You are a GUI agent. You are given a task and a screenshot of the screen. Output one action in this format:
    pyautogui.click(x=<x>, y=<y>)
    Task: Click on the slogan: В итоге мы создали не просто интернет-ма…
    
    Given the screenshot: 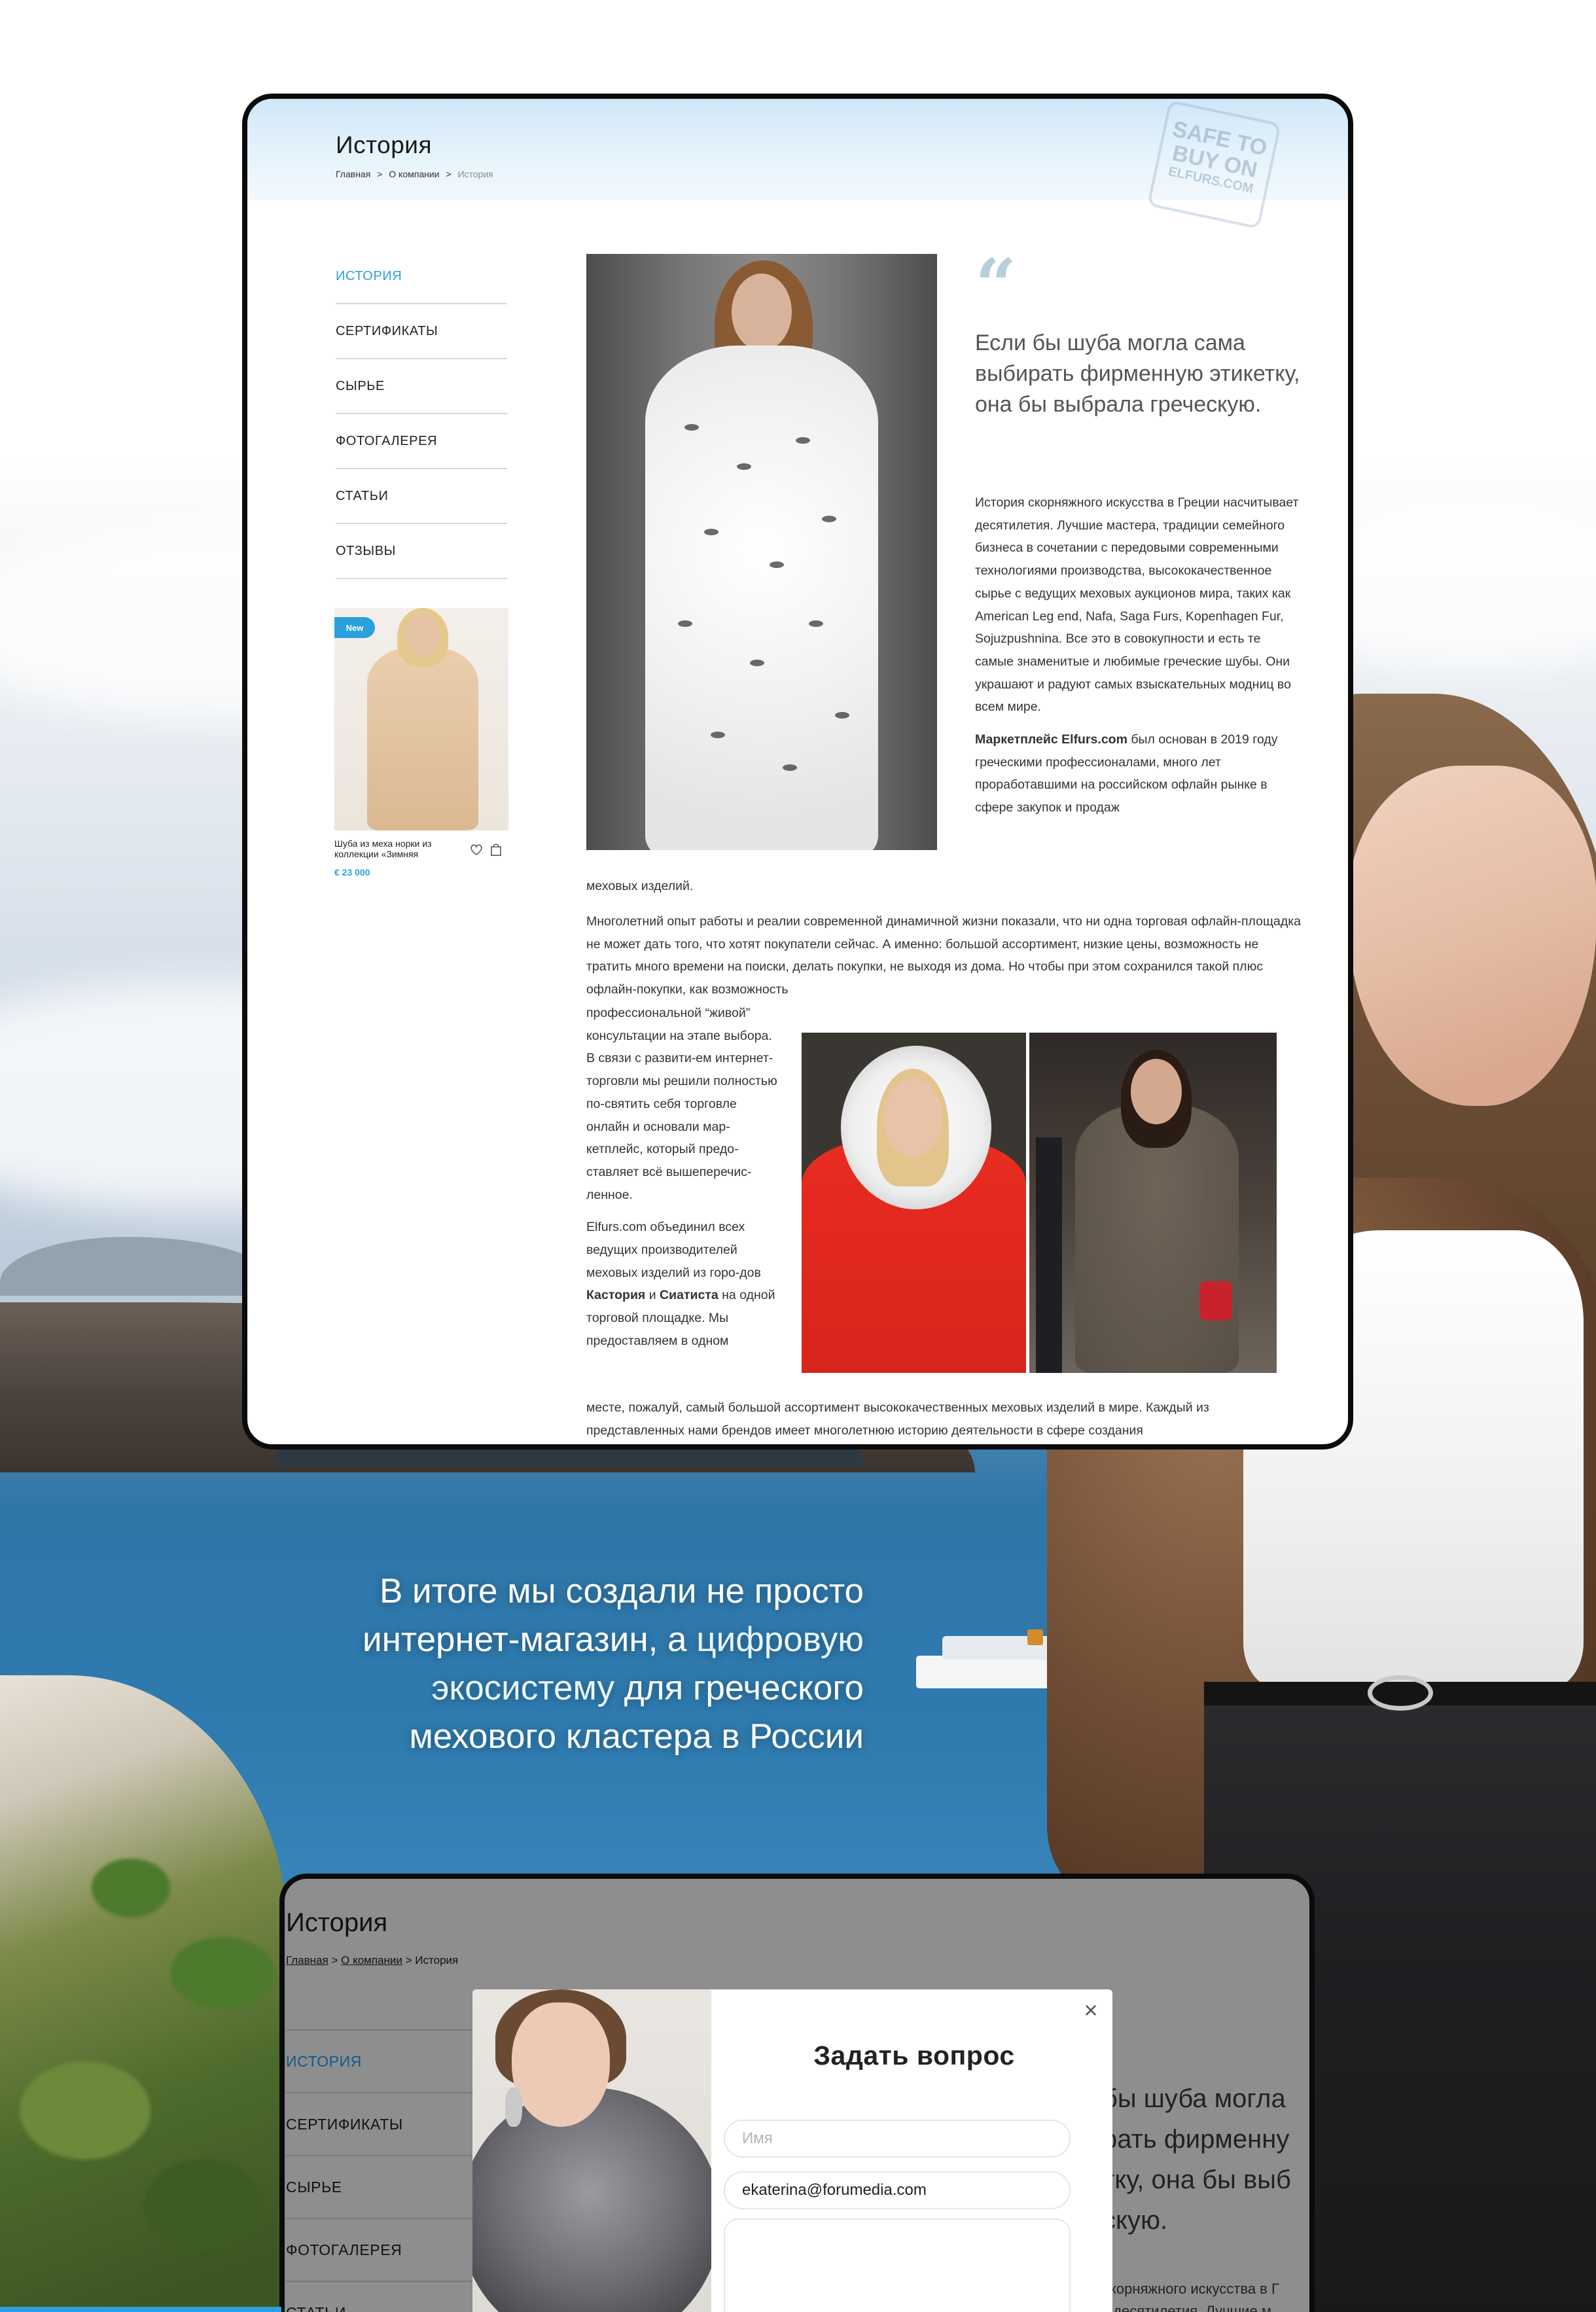 What is the action you would take?
    pyautogui.click(x=586, y=1664)
    